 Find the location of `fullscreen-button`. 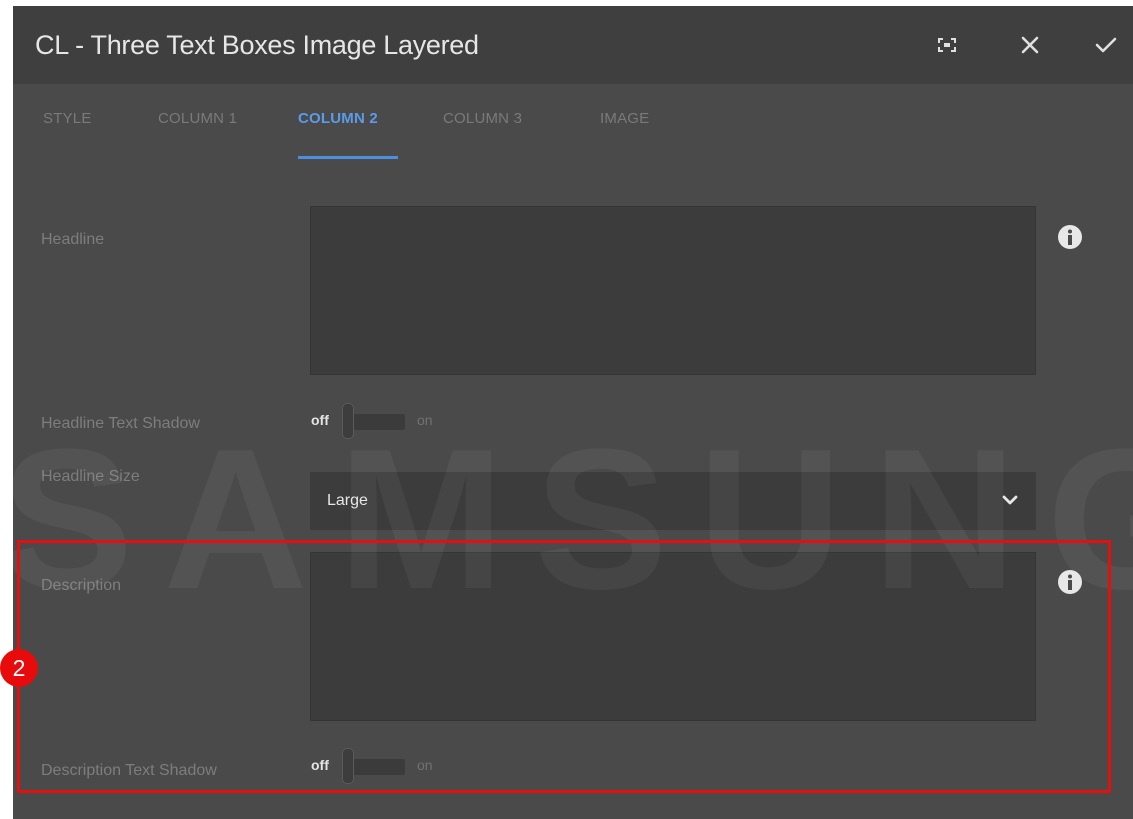

fullscreen-button is located at coordinates (947, 45).